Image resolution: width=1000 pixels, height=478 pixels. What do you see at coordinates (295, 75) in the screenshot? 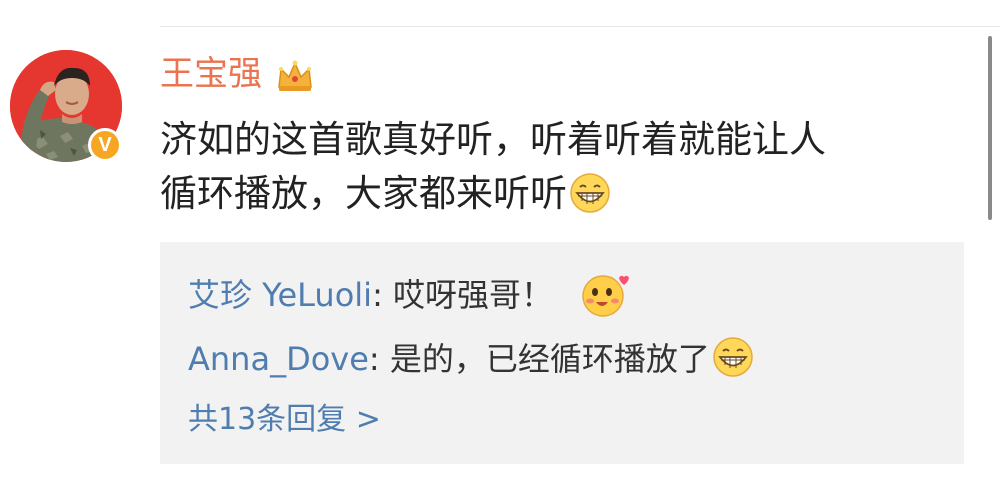
I see `crown-icon` at bounding box center [295, 75].